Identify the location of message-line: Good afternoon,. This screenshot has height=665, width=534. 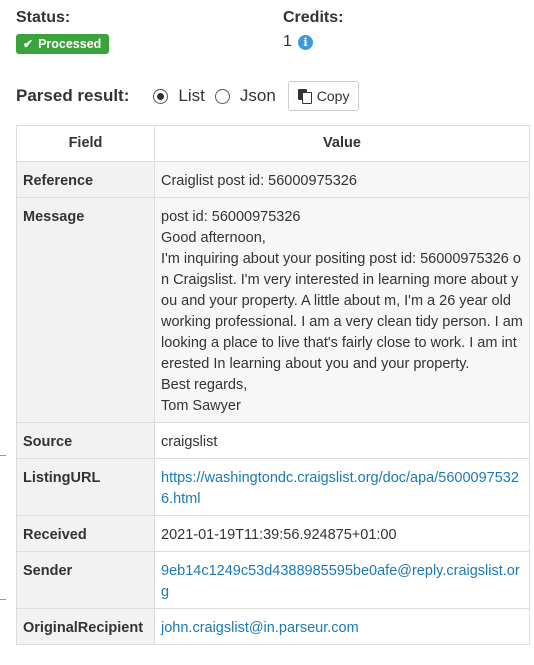
(213, 238).